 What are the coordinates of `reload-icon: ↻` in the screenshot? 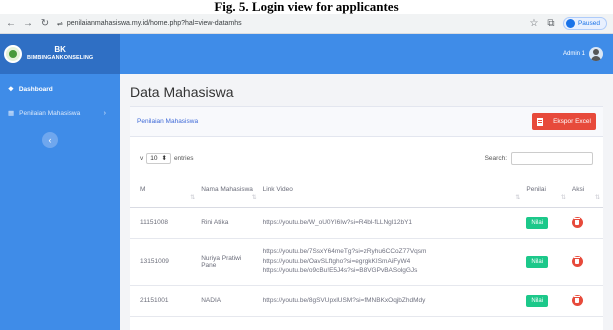 It's located at (45, 23).